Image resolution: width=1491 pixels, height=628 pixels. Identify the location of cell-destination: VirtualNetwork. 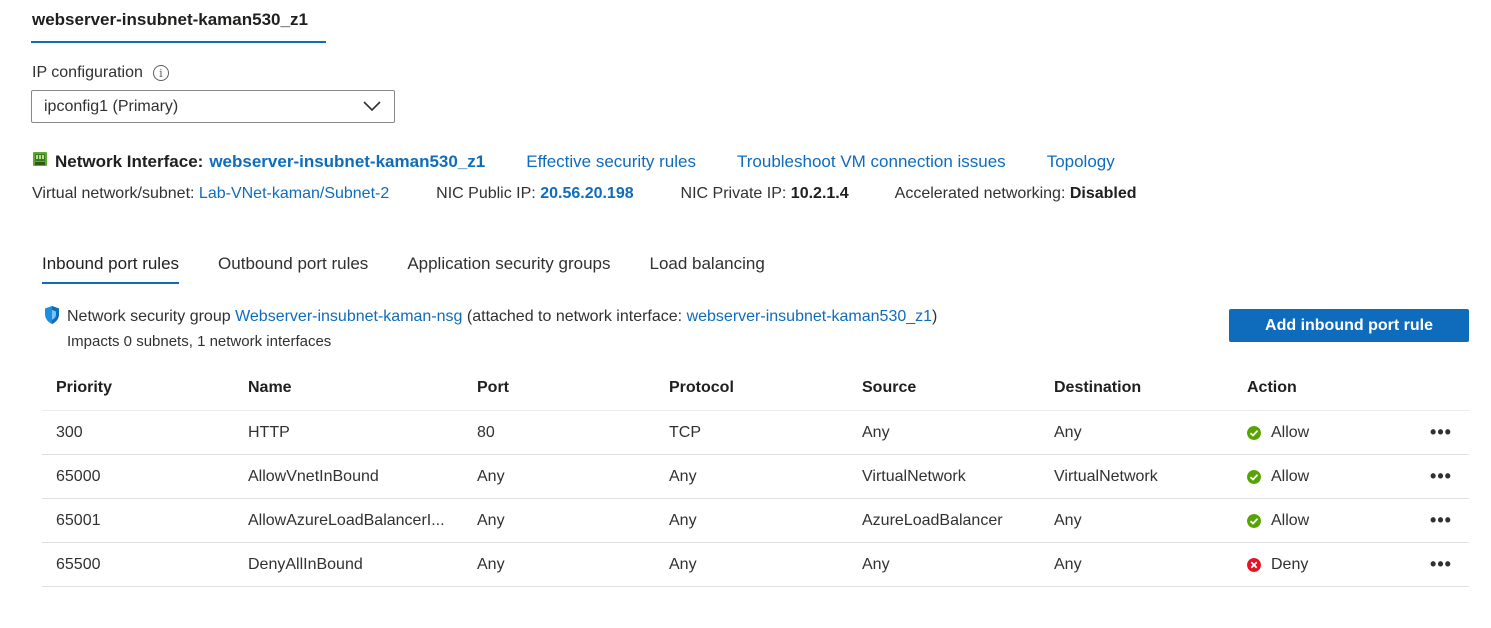
(1106, 476).